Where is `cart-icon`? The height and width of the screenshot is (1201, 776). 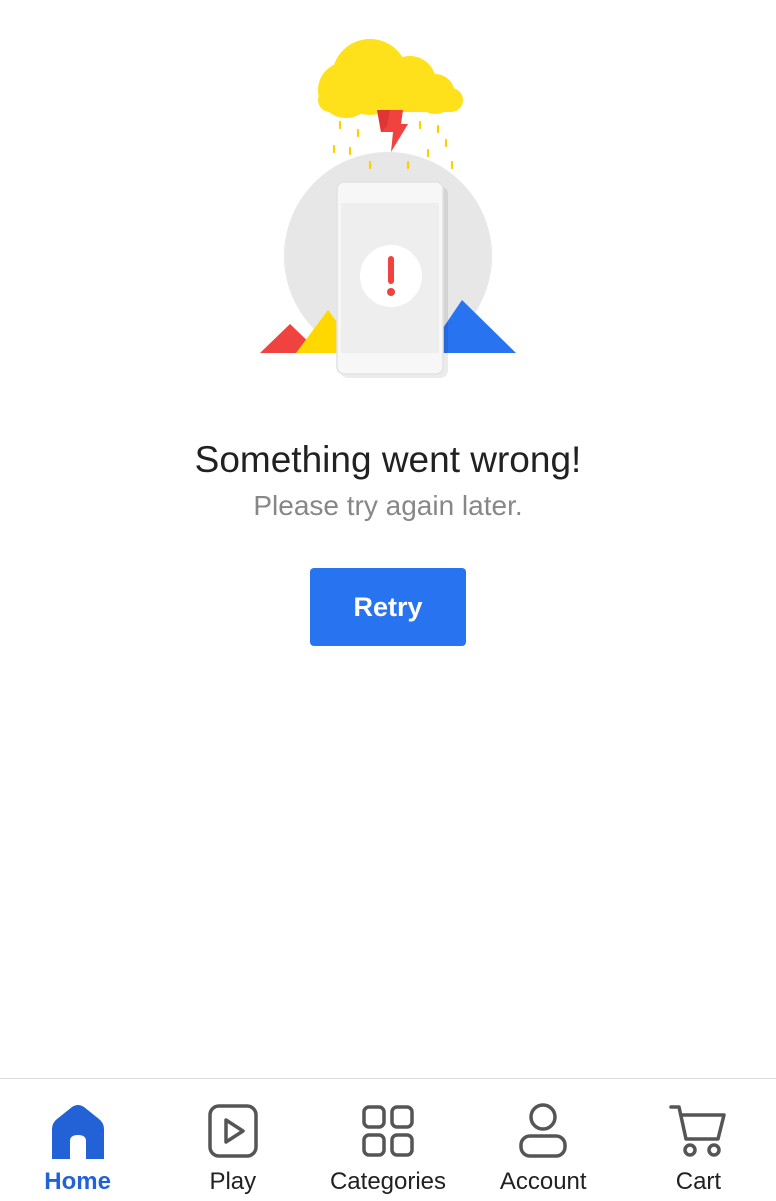
cart-icon is located at coordinates (698, 1131).